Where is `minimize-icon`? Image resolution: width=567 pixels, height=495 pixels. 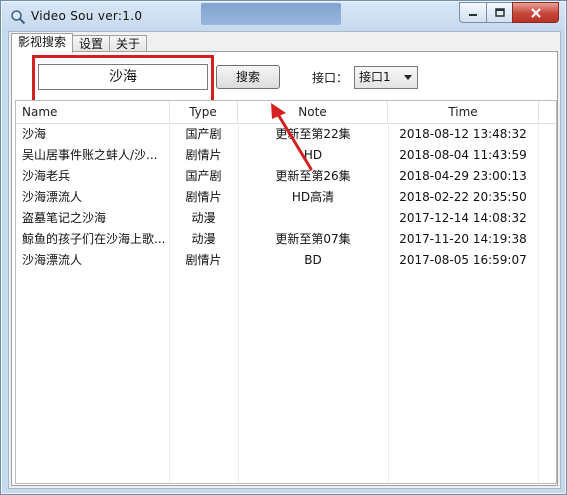
minimize-icon is located at coordinates (473, 14).